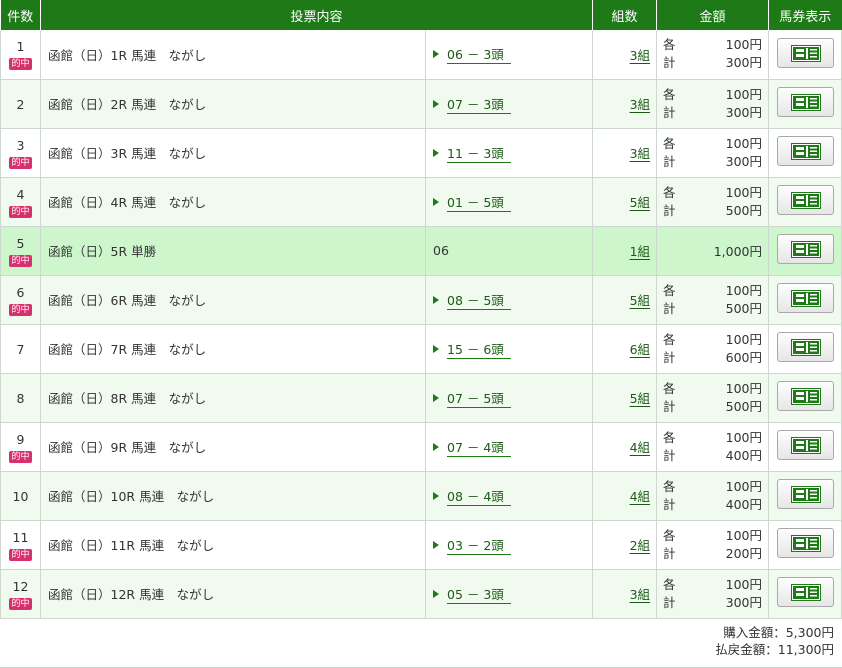 The image size is (842, 668). I want to click on table-row: 3 的中 函館（日）3R 馬連 ながし 11 － 3頭 3組各 100円計 300円, so click(421, 153).